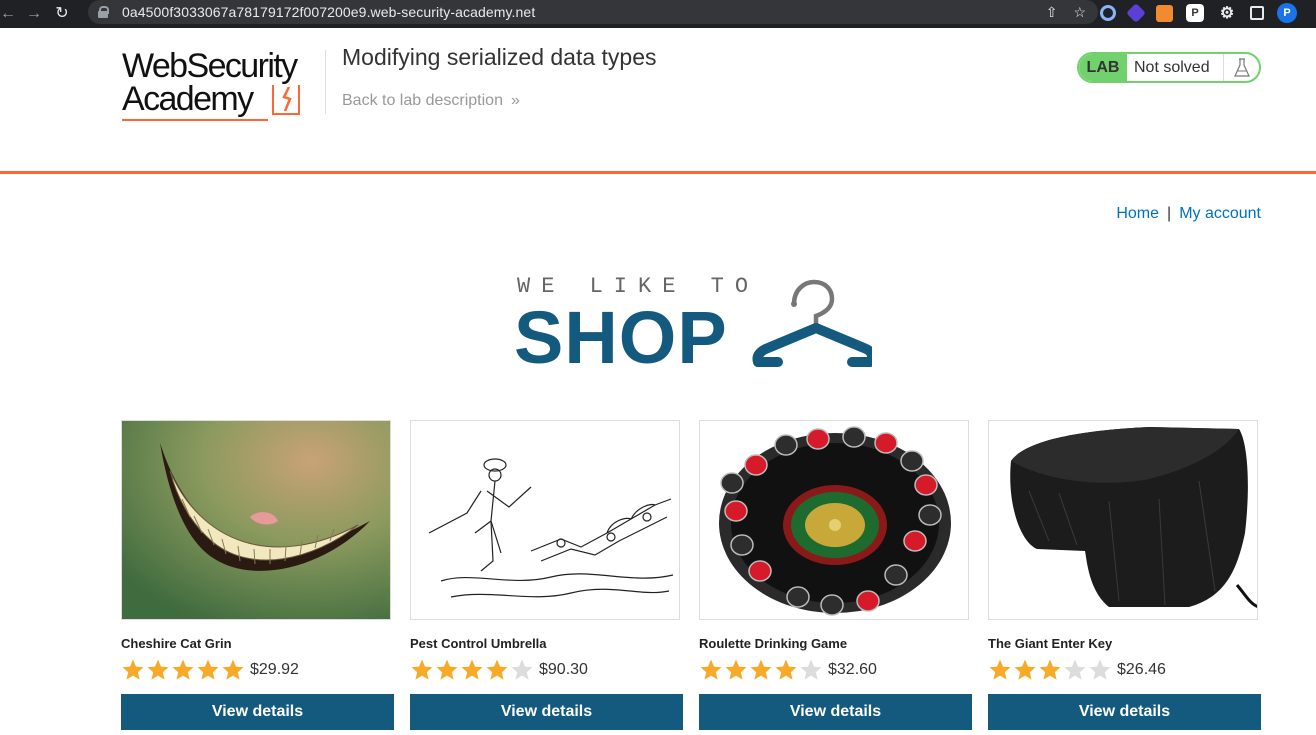 The height and width of the screenshot is (735, 1316). I want to click on logo-bolt-icon, so click(286, 100).